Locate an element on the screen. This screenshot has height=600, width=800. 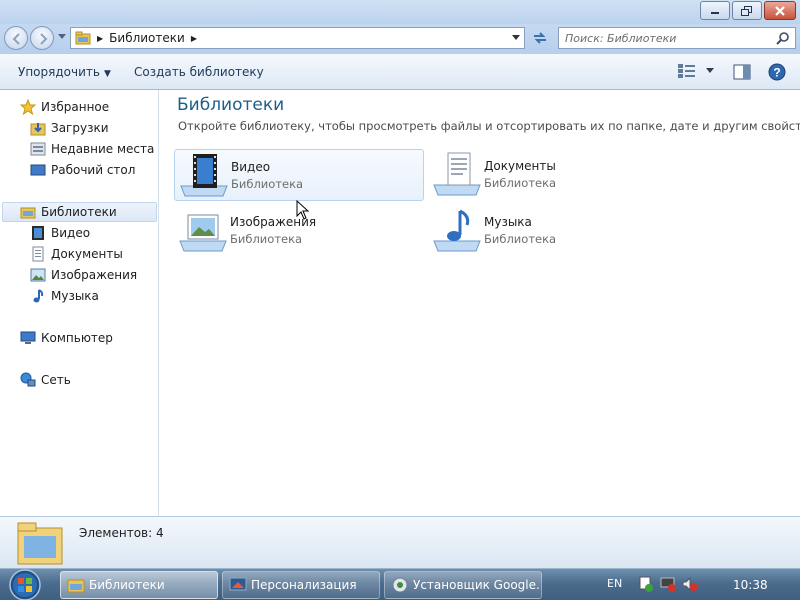
window-controls is located at coordinates (748, 10).